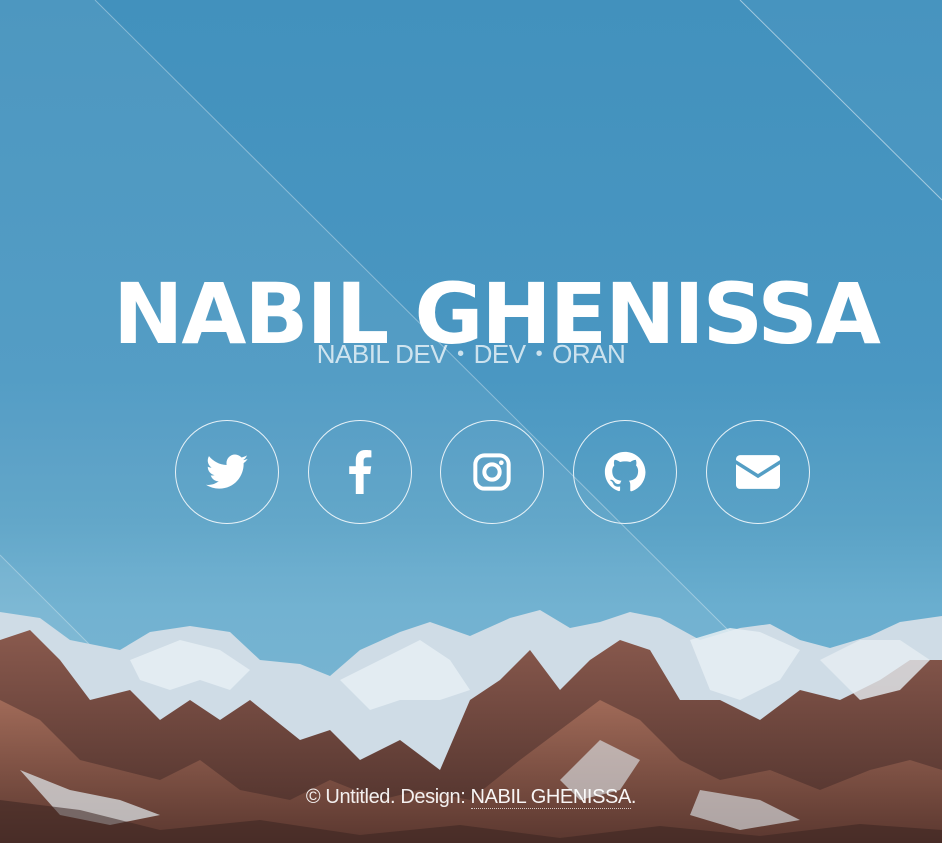  Describe the element at coordinates (471, 354) in the screenshot. I see `site-subtitle: NABIL DEV • DEV • ORAN` at that location.